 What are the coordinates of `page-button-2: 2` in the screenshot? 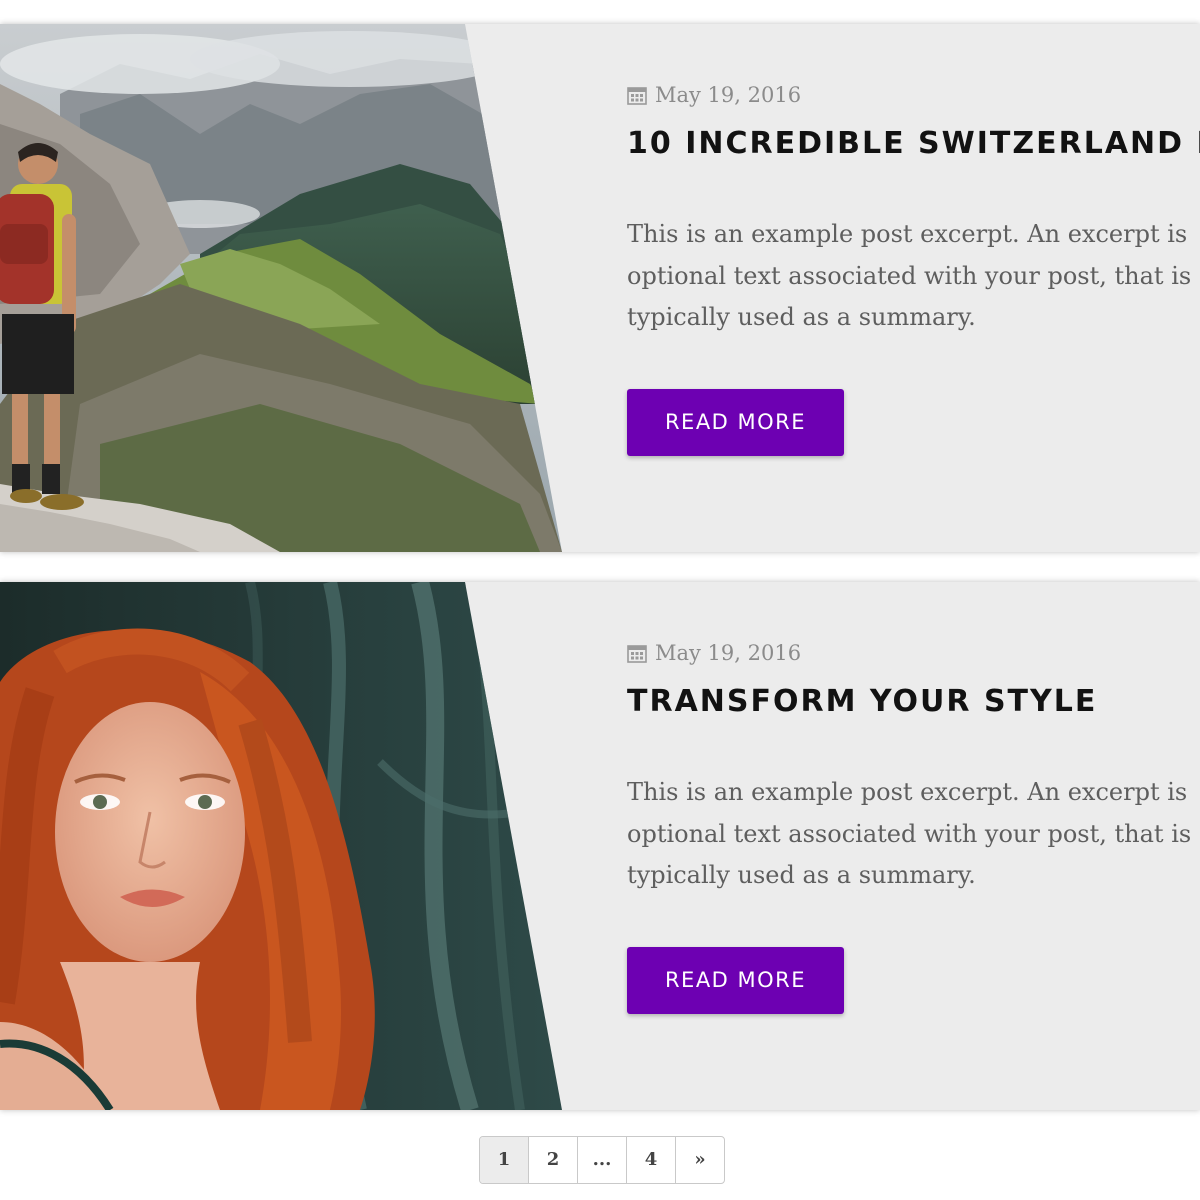 It's located at (553, 1160).